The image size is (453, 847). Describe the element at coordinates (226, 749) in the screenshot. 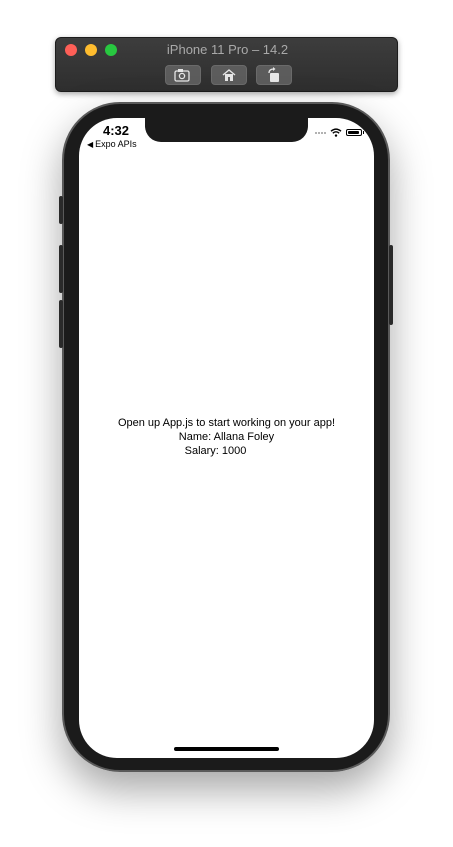

I see `home-indicator` at that location.